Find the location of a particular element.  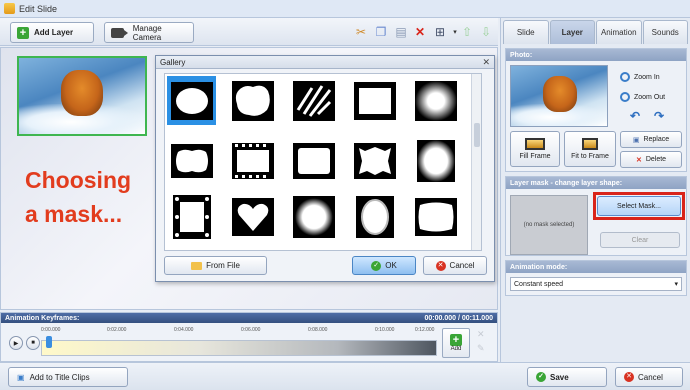

fill-frame-icon is located at coordinates (535, 144).